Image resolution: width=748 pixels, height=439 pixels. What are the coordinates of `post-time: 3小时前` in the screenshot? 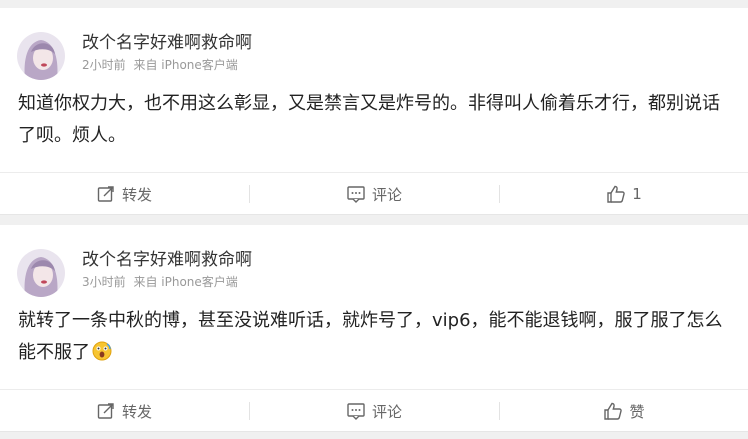 It's located at (104, 282).